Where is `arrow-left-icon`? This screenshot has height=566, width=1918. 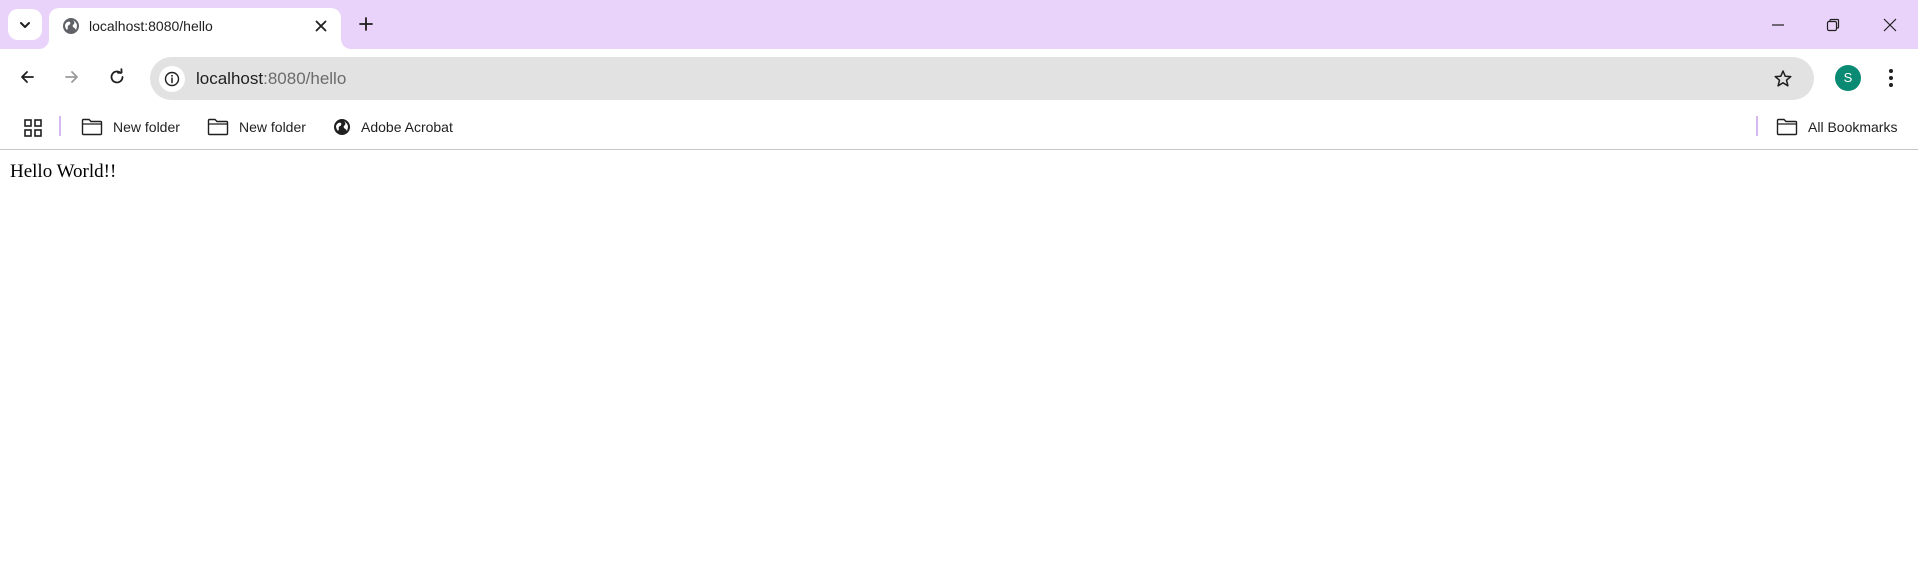
arrow-left-icon is located at coordinates (27, 77).